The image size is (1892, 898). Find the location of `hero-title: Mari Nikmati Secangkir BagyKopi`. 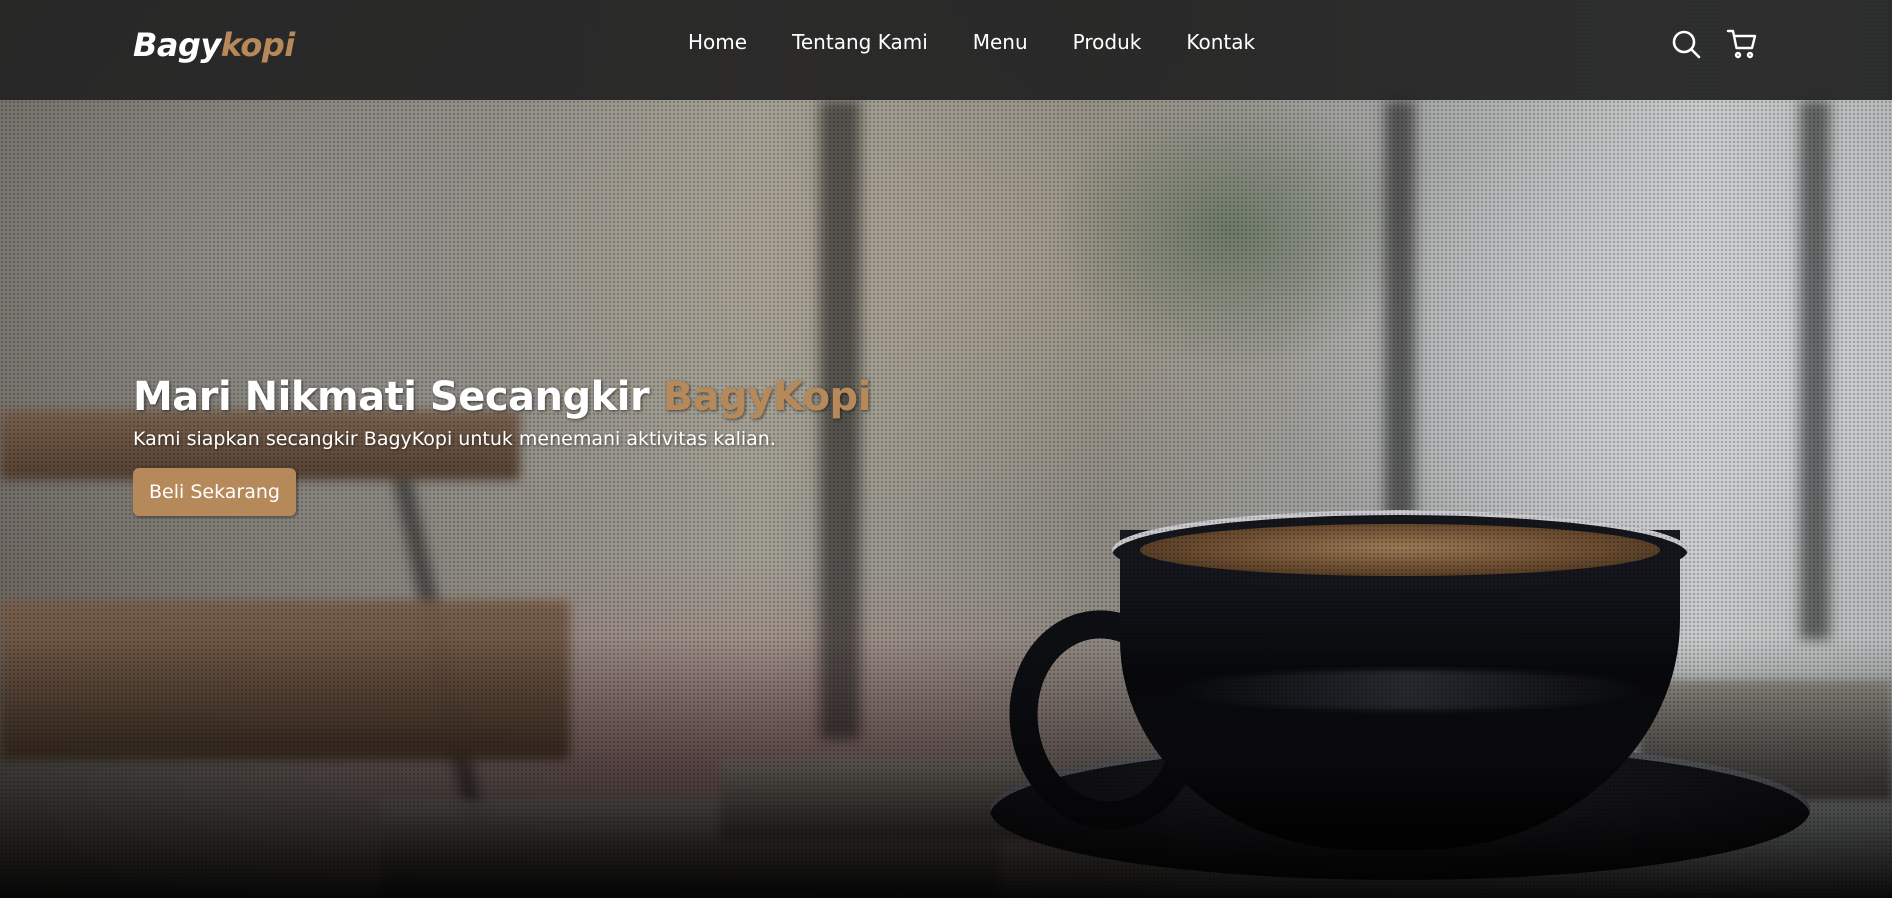

hero-title: Mari Nikmati Secangkir BagyKopi is located at coordinates (583, 397).